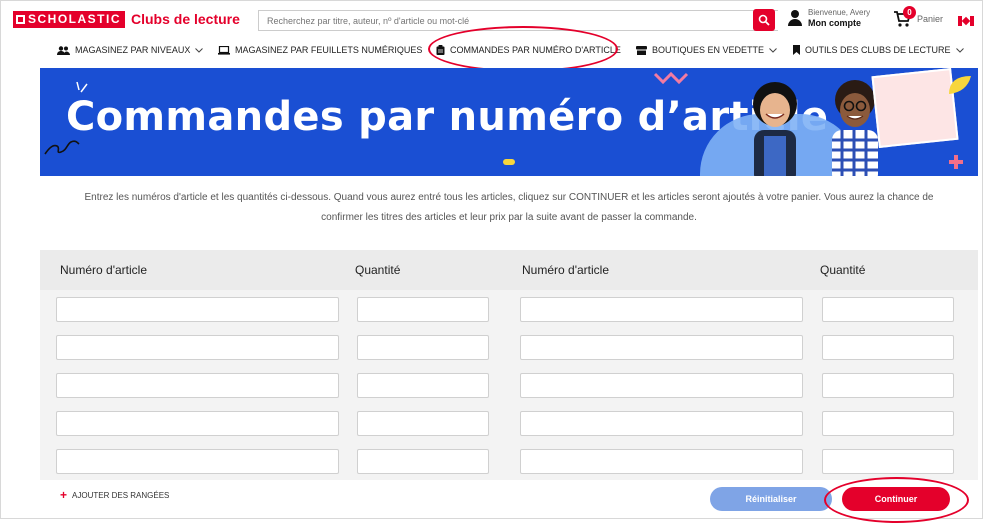  Describe the element at coordinates (20, 19) in the screenshot. I see `logo-square-icon` at that location.